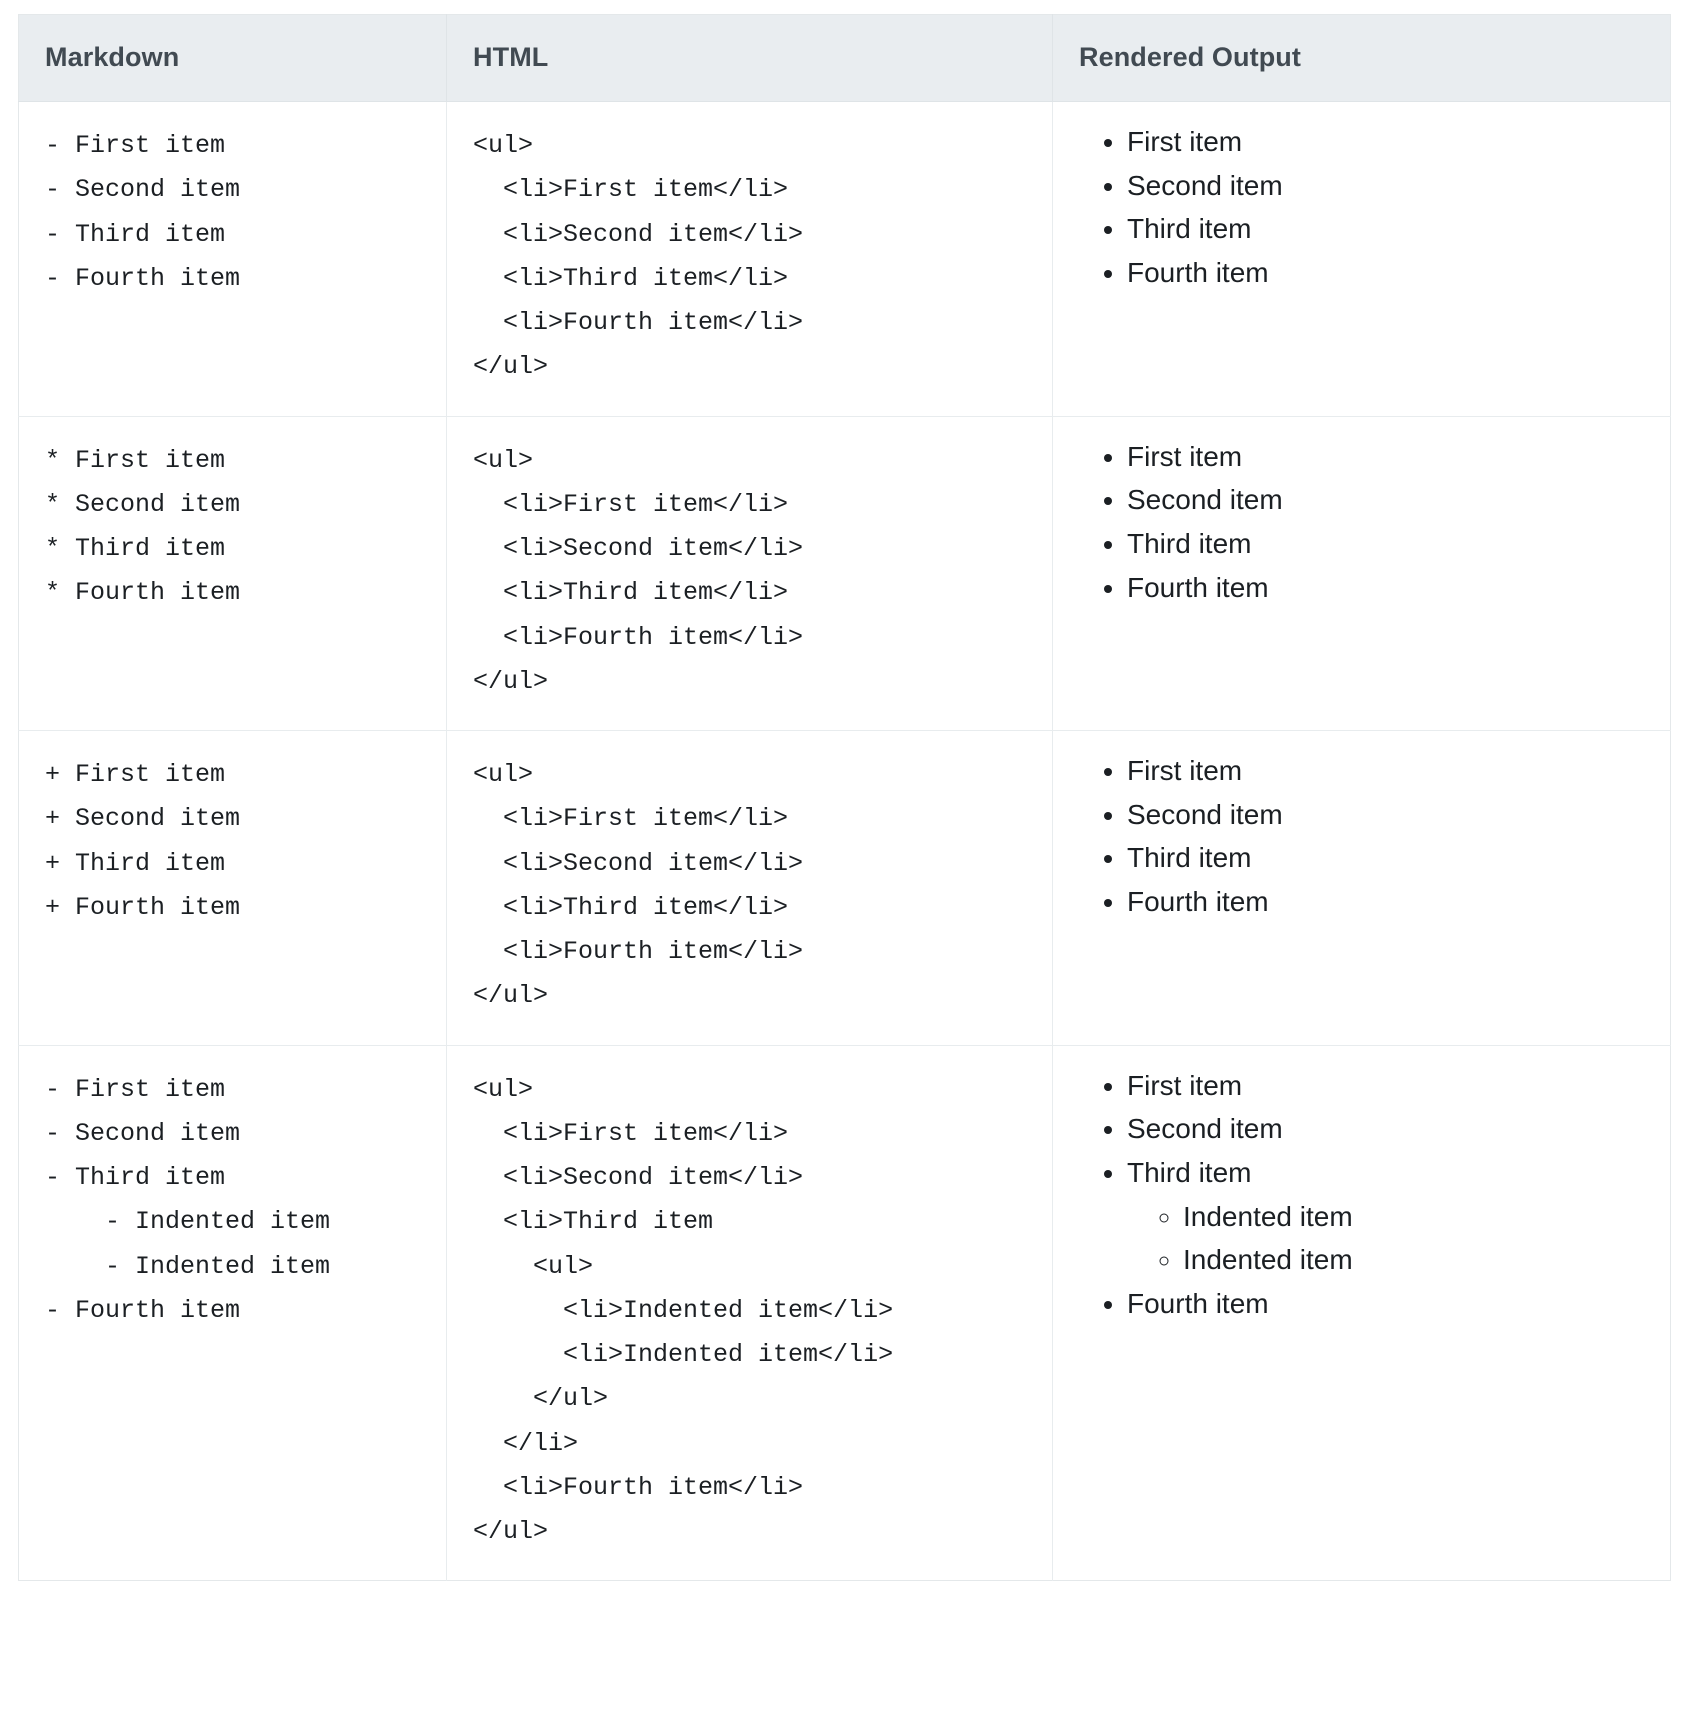 The width and height of the screenshot is (1688, 1726). I want to click on table-header-row: Markdown HTML Rendered Output, so click(844, 58).